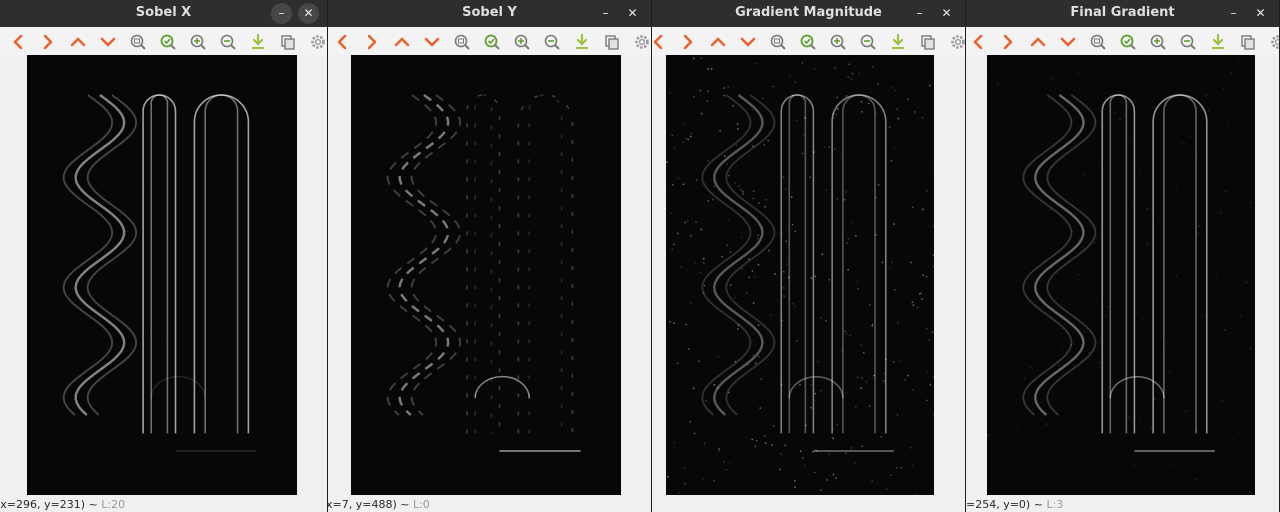 The image size is (1280, 512). I want to click on status-bar: =254, y=0) ~ L:3, so click(1014, 504).